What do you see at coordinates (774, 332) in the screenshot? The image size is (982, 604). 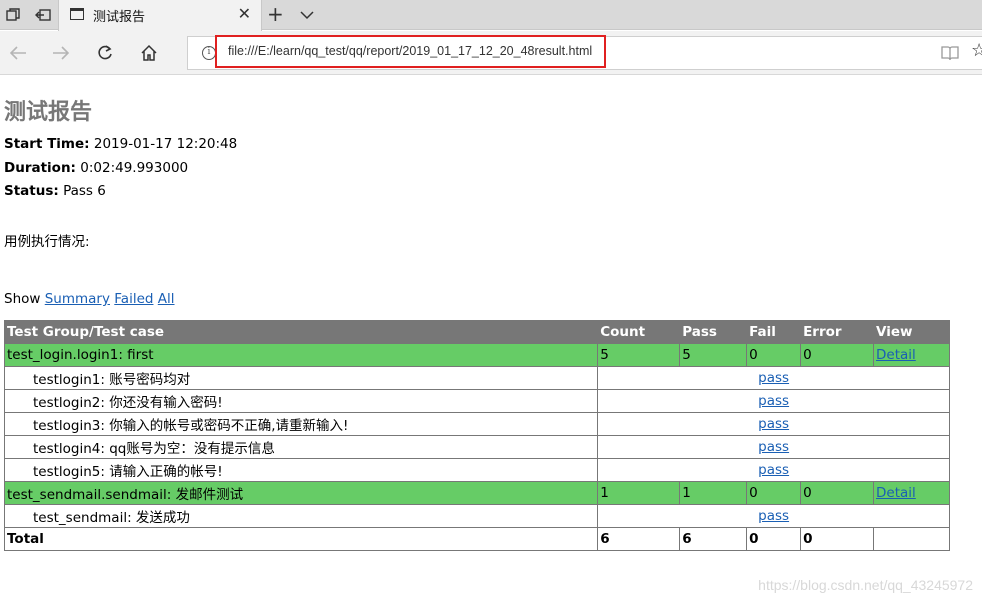 I see `header-cell: Fail` at bounding box center [774, 332].